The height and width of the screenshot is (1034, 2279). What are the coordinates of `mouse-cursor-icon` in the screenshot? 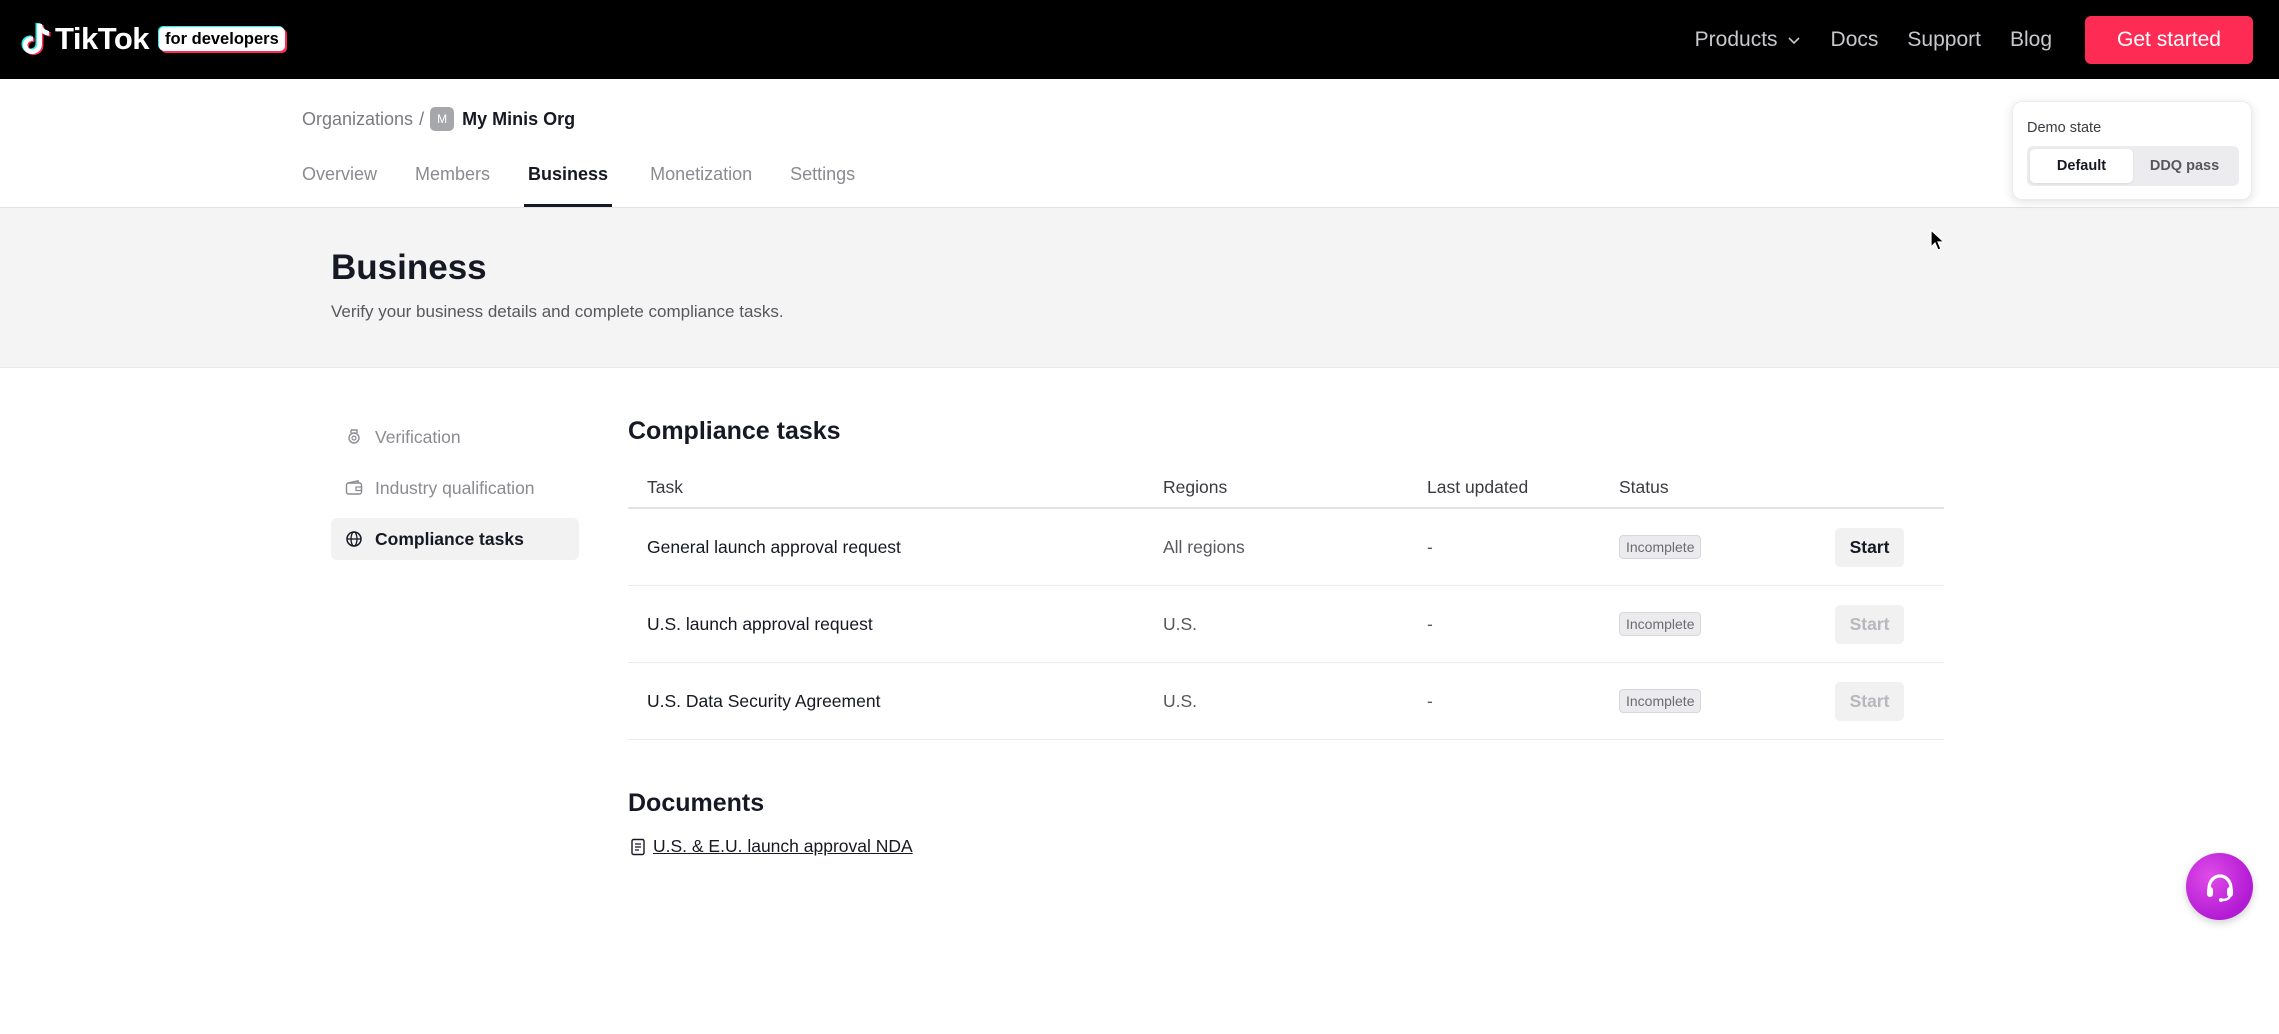 It's located at (1938, 240).